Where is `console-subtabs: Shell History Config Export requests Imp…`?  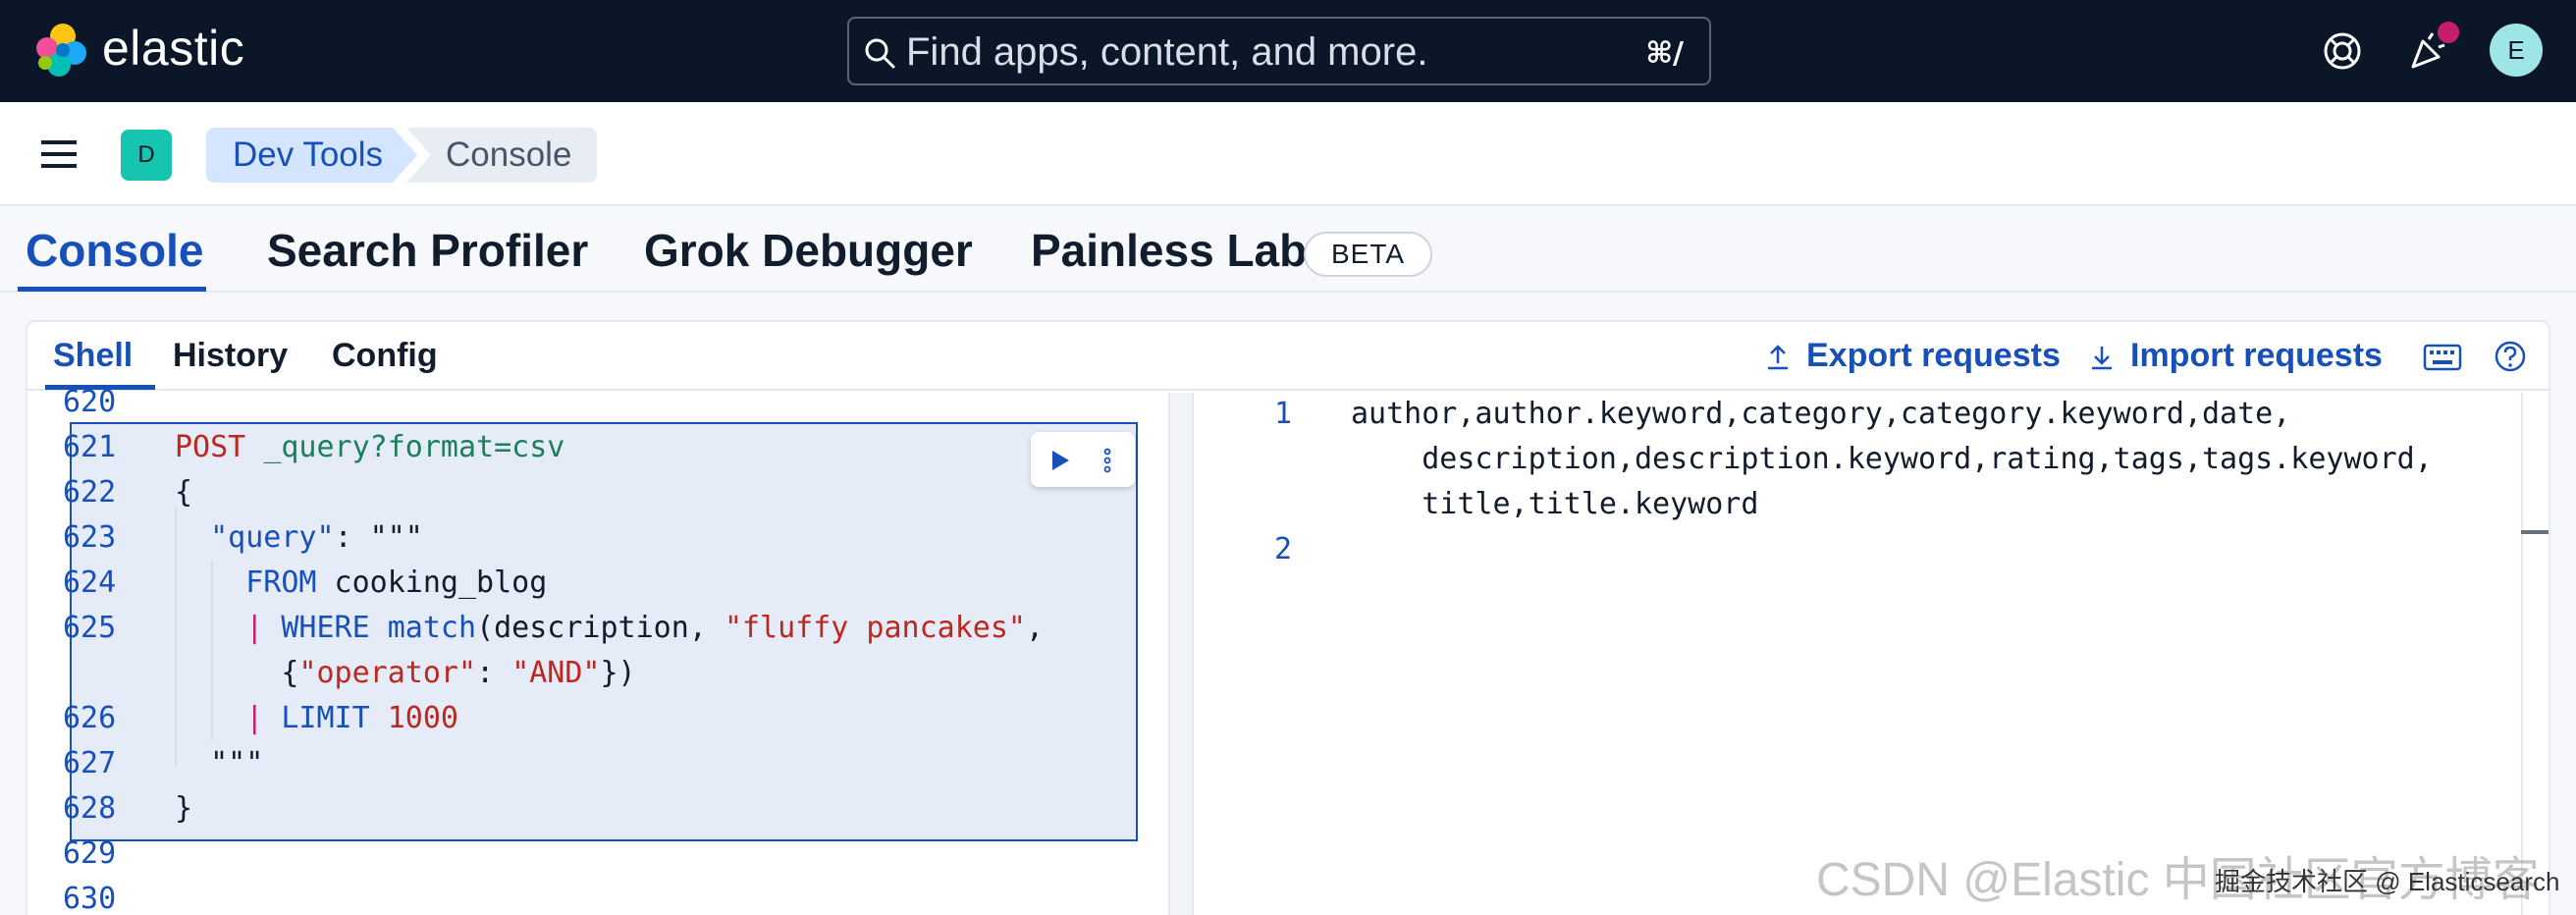 console-subtabs: Shell History Config Export requests Imp… is located at coordinates (1288, 357).